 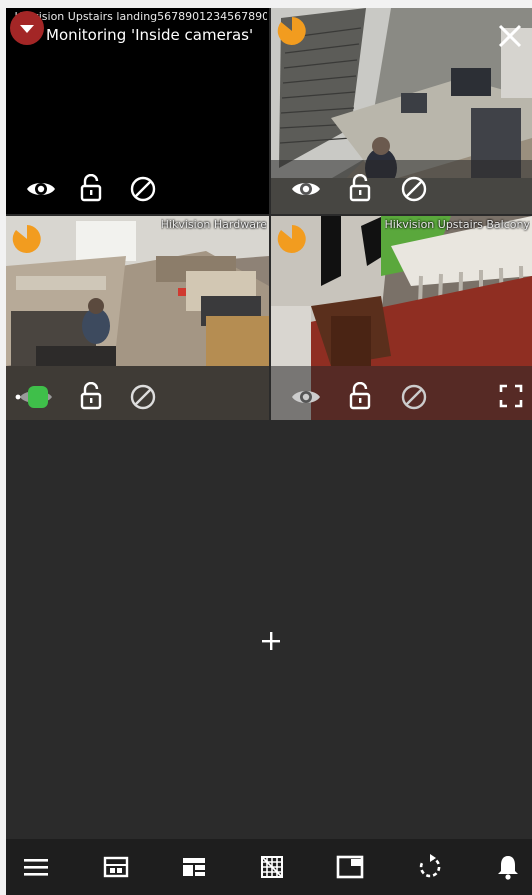 I want to click on camera-name: Hikvision Upstairs Balcony, so click(x=457, y=224).